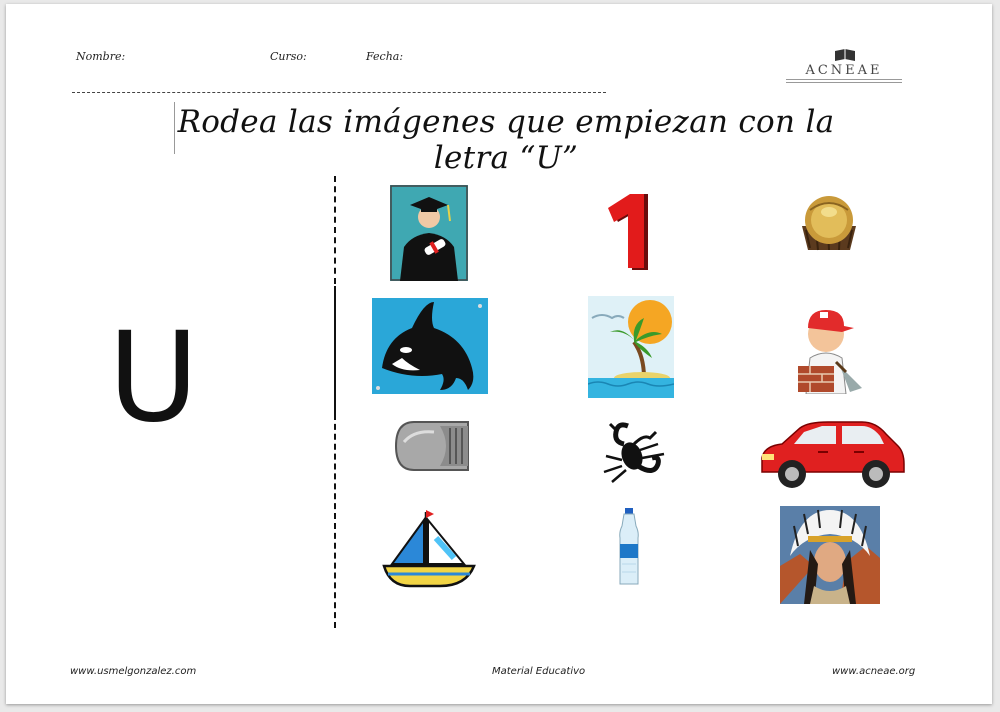  What do you see at coordinates (339, 92) in the screenshot?
I see `header-divider` at bounding box center [339, 92].